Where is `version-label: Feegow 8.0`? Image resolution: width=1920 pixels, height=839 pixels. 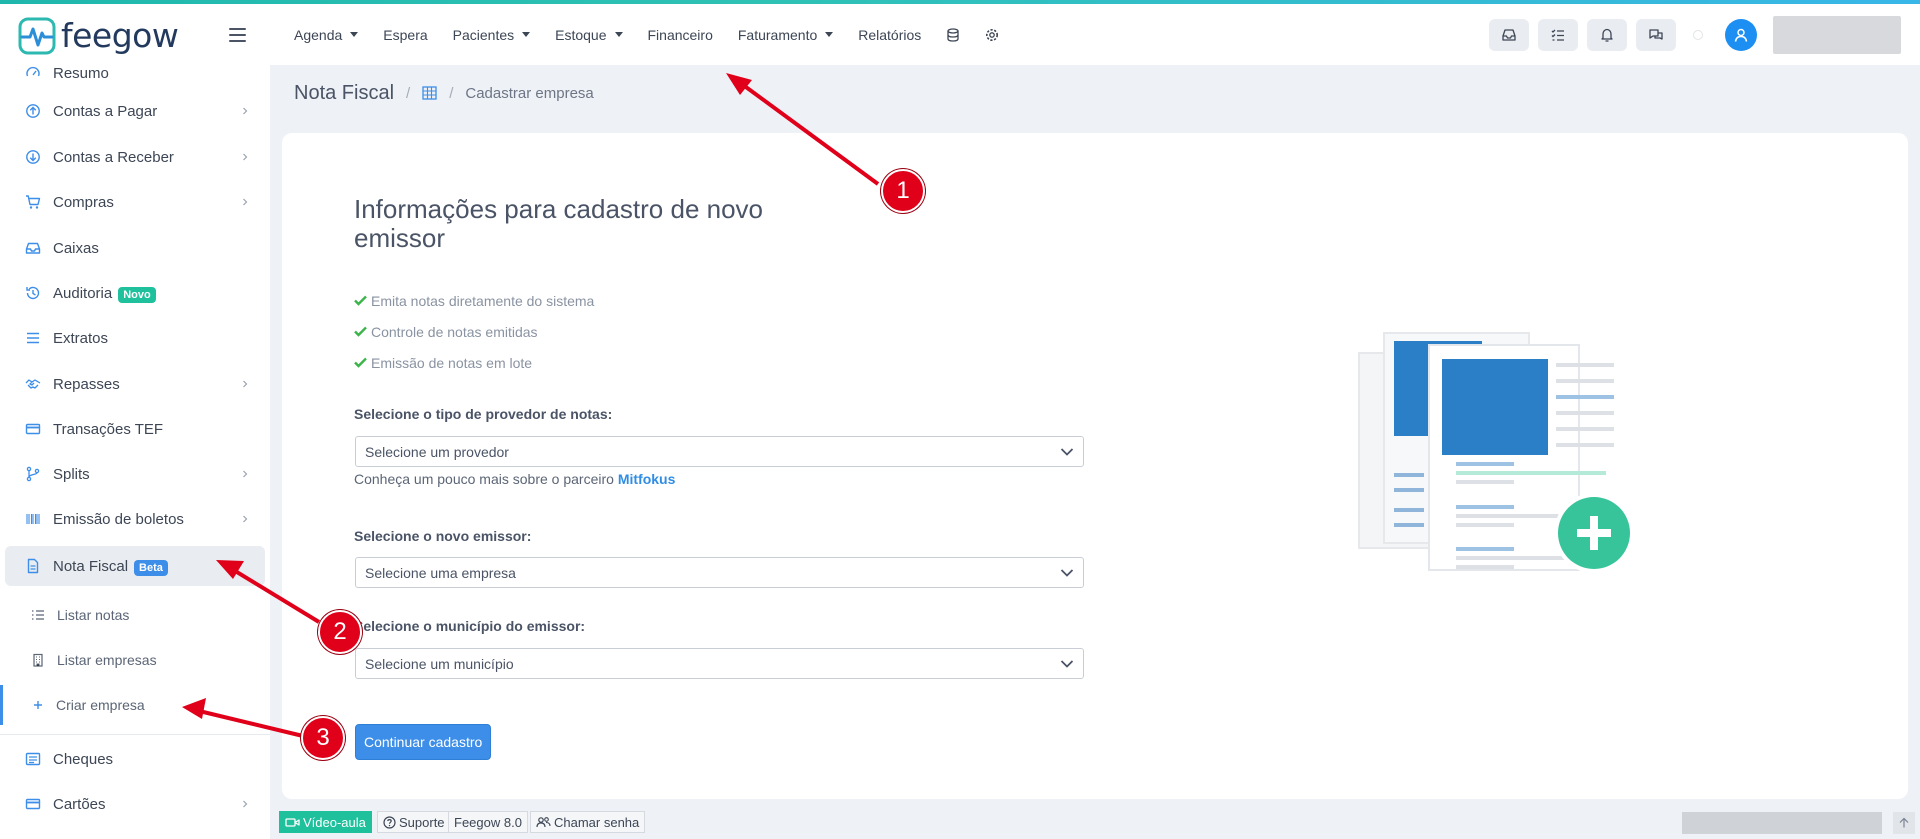 version-label: Feegow 8.0 is located at coordinates (488, 822).